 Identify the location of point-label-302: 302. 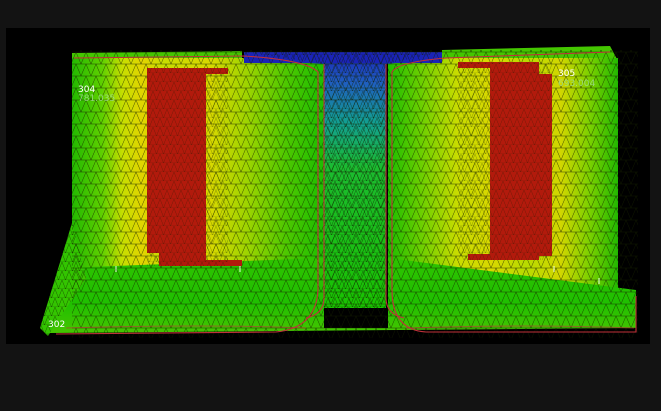
(57, 325).